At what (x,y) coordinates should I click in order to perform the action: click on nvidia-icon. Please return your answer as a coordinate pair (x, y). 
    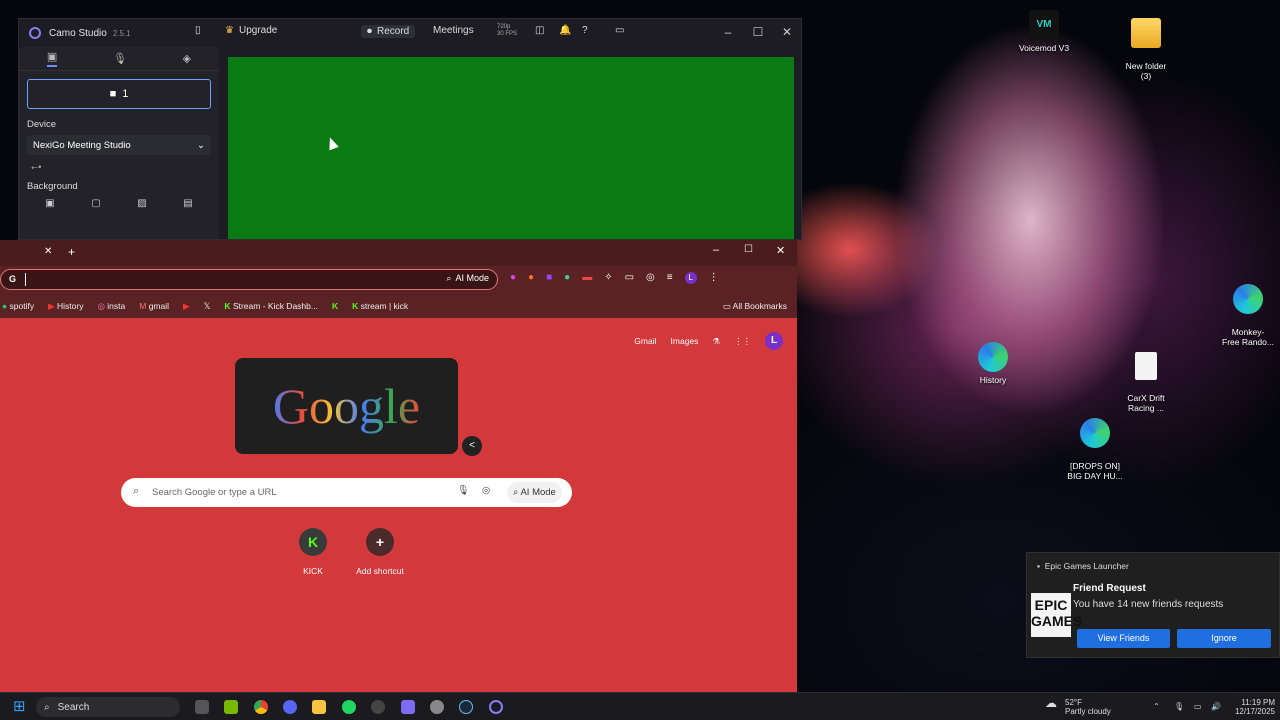
    Looking at the image, I should click on (231, 707).